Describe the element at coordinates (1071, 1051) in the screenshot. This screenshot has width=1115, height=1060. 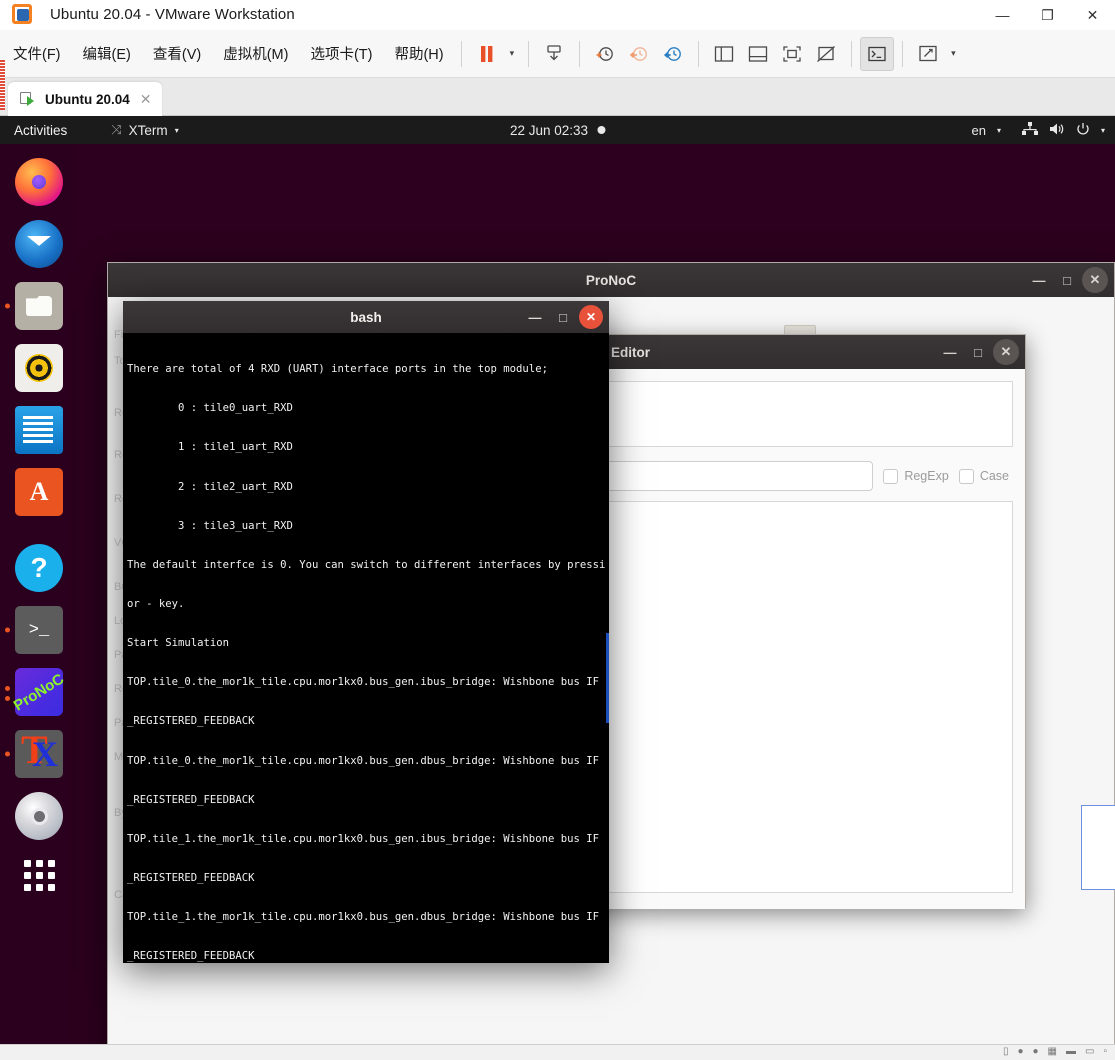
I see `usb-icon: ▬` at that location.